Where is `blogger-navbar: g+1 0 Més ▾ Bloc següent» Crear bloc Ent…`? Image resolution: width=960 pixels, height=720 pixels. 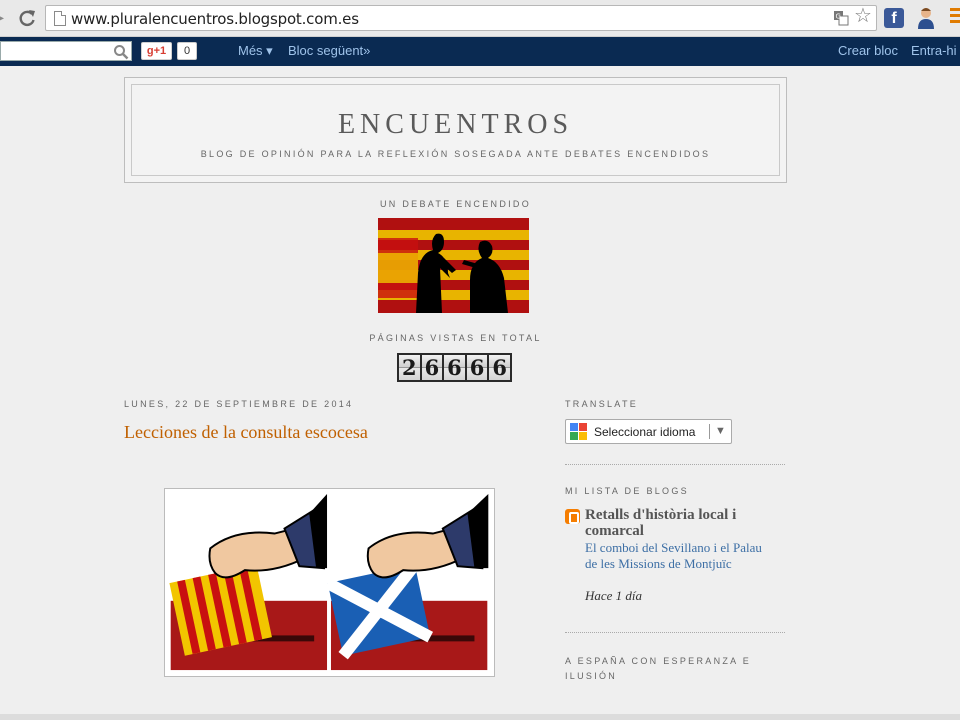
blogger-navbar: g+1 0 Més ▾ Bloc següent» Crear bloc Ent… is located at coordinates (480, 51).